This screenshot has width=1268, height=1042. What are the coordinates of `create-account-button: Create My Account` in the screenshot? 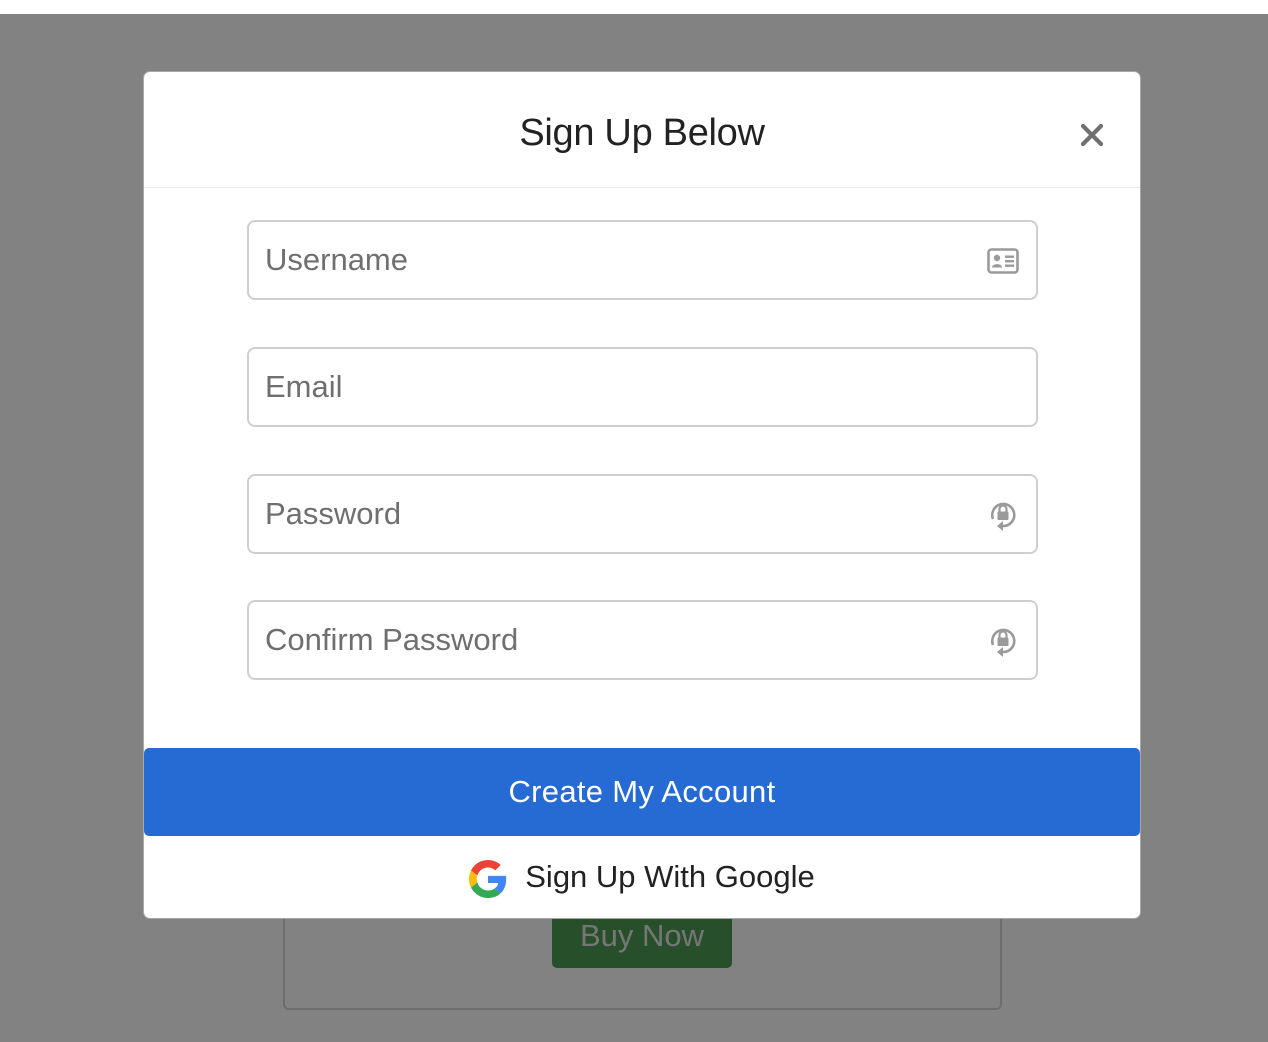 It's located at (642, 792).